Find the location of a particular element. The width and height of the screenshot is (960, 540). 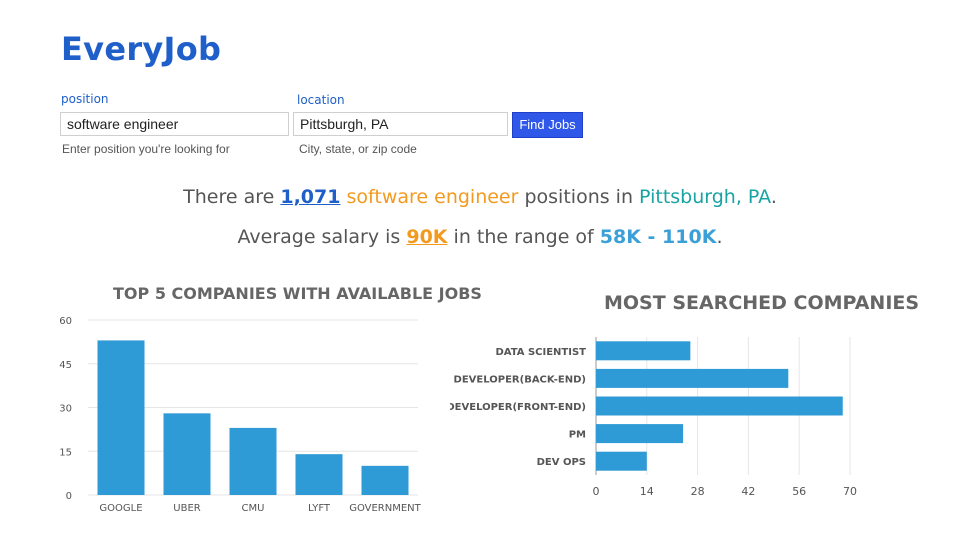

y-tick-label: 60 is located at coordinates (65, 321).